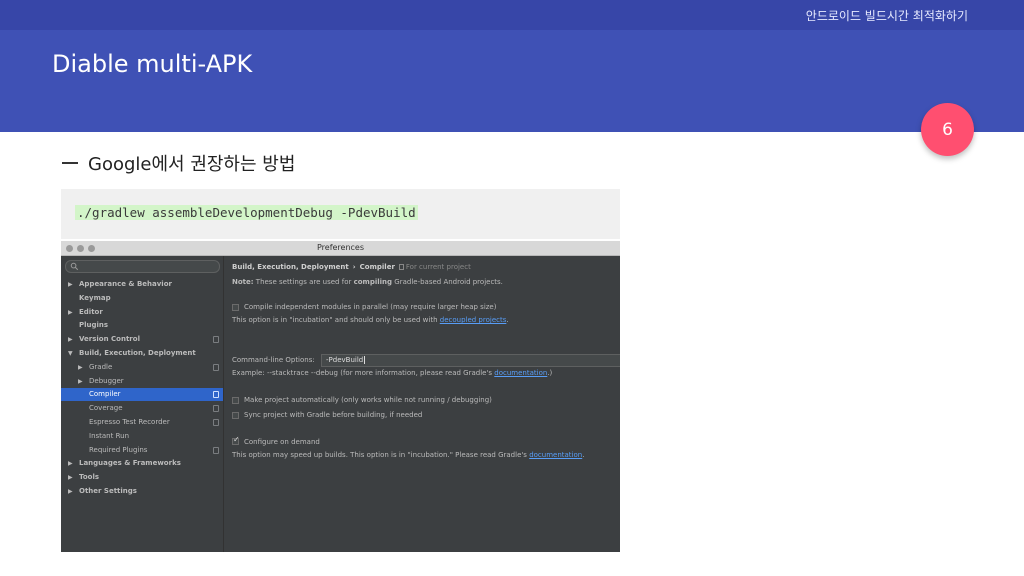 This screenshot has height=576, width=1024. What do you see at coordinates (512, 15) in the screenshot?
I see `top-bar: 안드로이드 빌드시간 최적화하기` at bounding box center [512, 15].